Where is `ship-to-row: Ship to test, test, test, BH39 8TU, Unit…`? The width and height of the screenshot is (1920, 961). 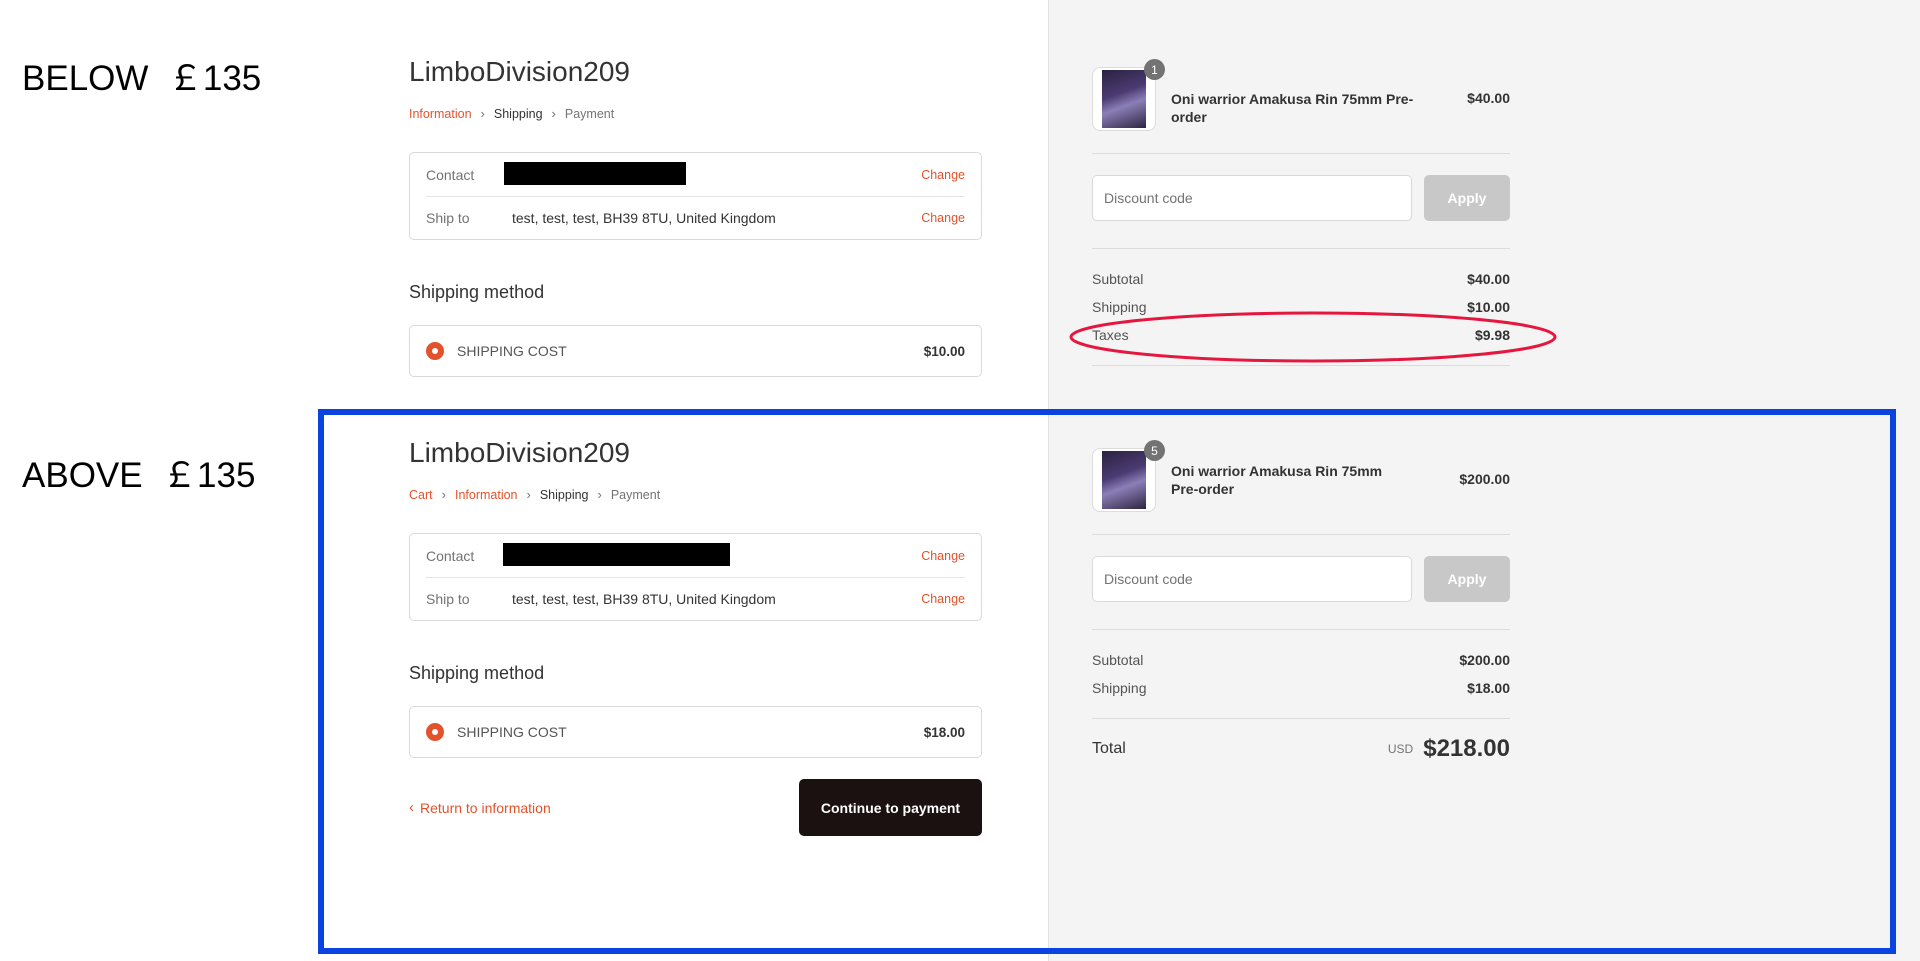 ship-to-row: Ship to test, test, test, BH39 8TU, Unit… is located at coordinates (695, 218).